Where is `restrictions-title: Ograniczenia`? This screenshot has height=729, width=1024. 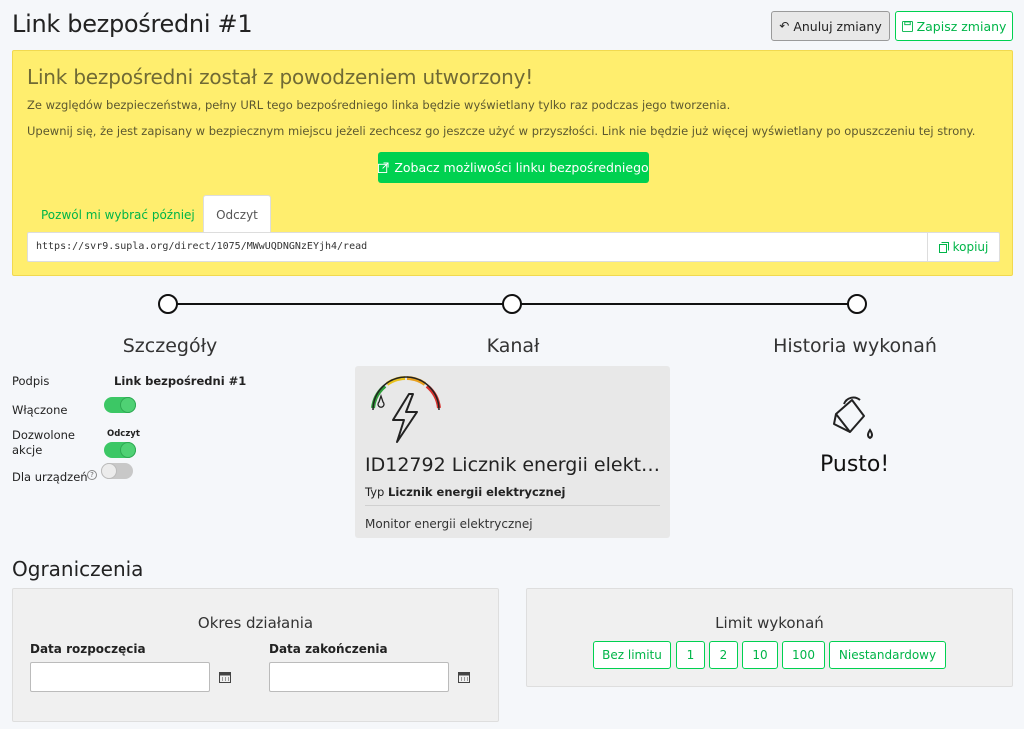
restrictions-title: Ograniczenia is located at coordinates (78, 569).